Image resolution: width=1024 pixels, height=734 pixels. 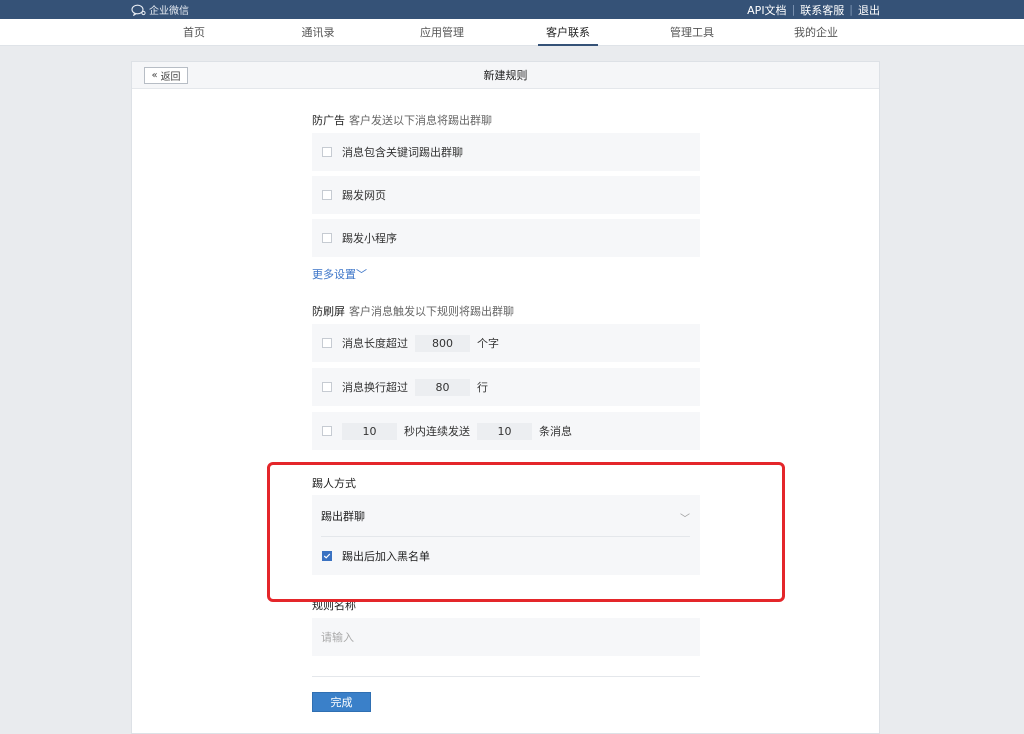 What do you see at coordinates (375, 343) in the screenshot?
I see `option-label: 消息长度超过` at bounding box center [375, 343].